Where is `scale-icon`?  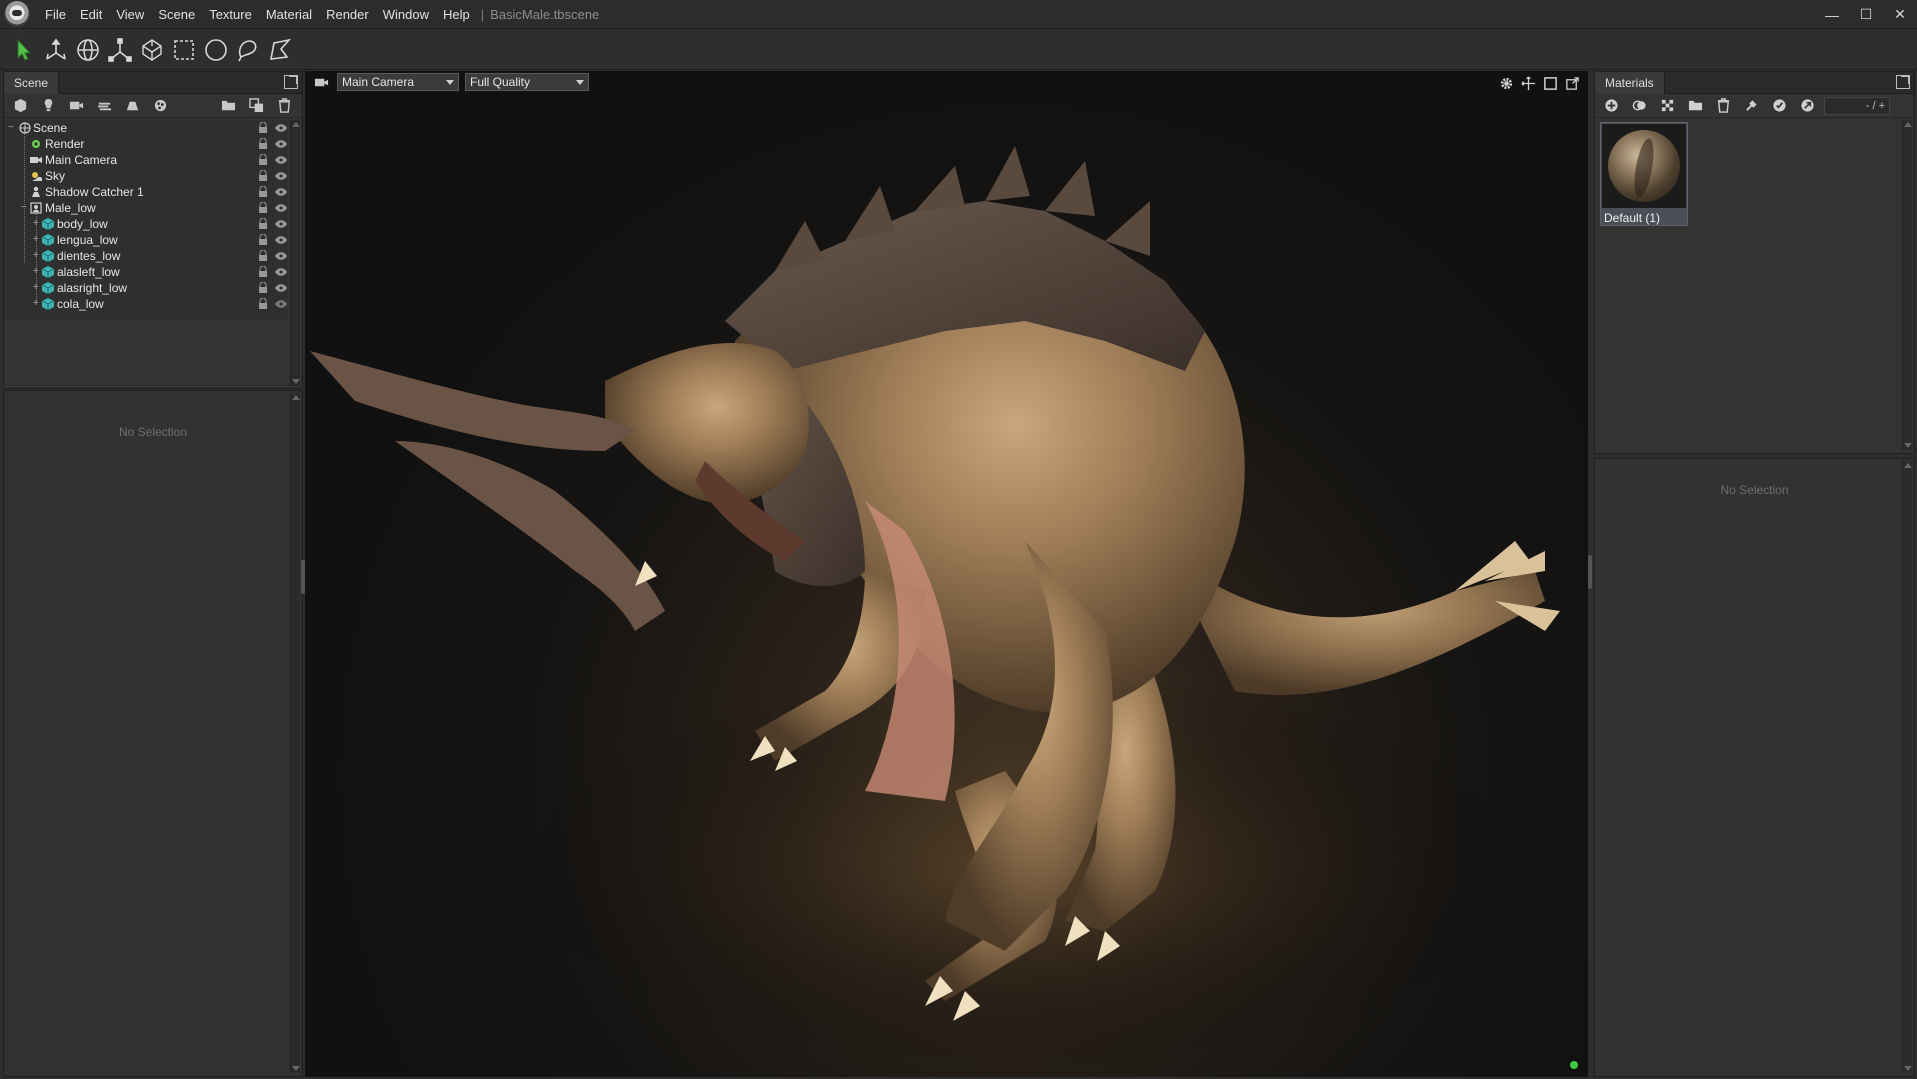
scale-icon is located at coordinates (120, 50).